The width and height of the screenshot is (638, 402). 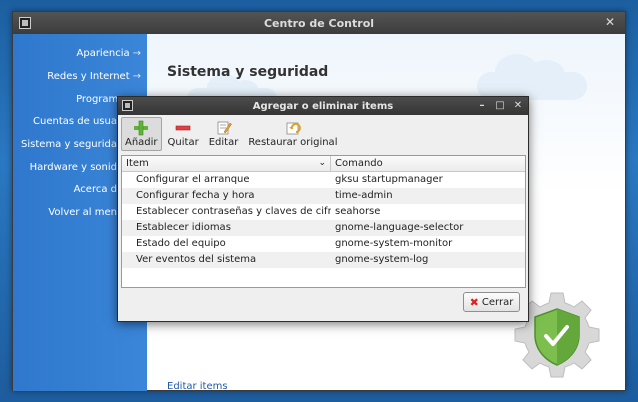 What do you see at coordinates (610, 22) in the screenshot?
I see `main-close-icon: ✕` at bounding box center [610, 22].